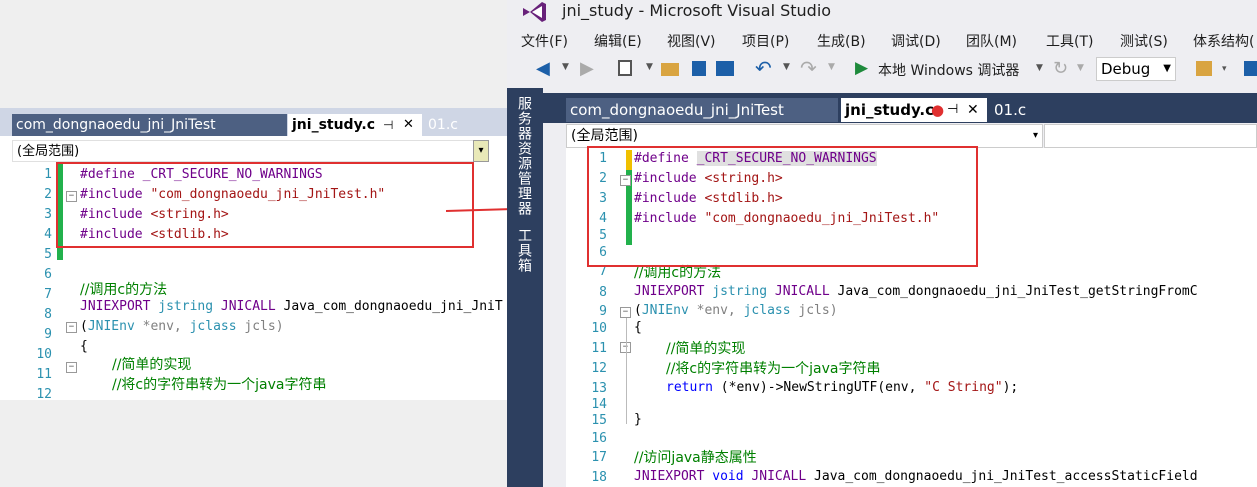 Image resolution: width=1257 pixels, height=487 pixels. What do you see at coordinates (861, 68) in the screenshot?
I see `start-debugging-icon: ▶` at bounding box center [861, 68].